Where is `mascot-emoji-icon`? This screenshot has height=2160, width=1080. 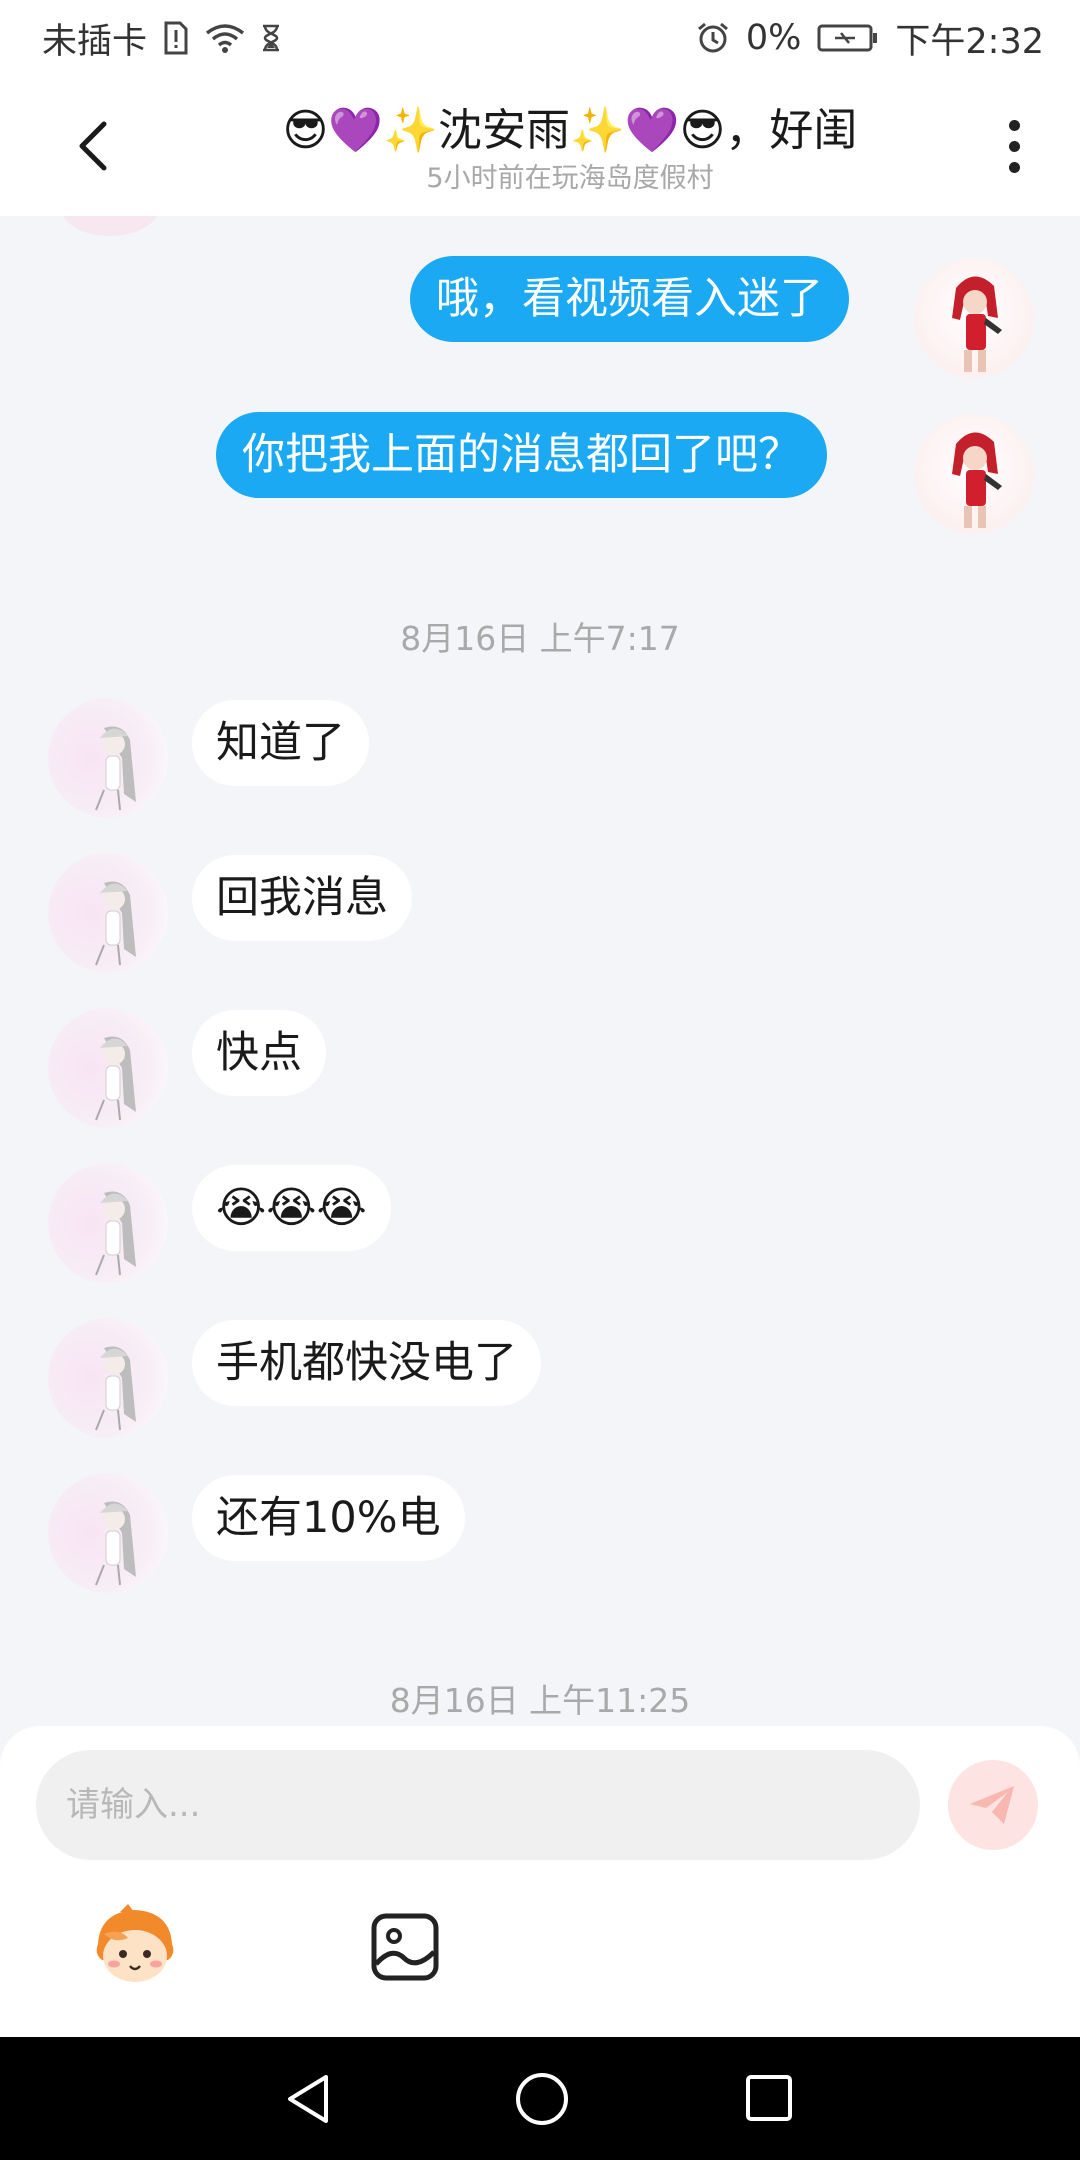 mascot-emoji-icon is located at coordinates (135, 1943).